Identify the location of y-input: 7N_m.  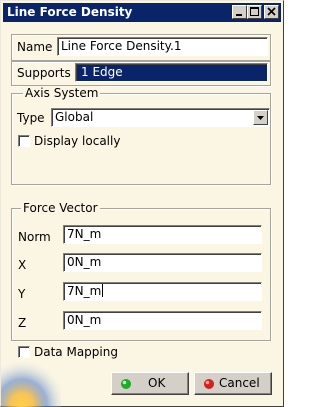
(162, 291).